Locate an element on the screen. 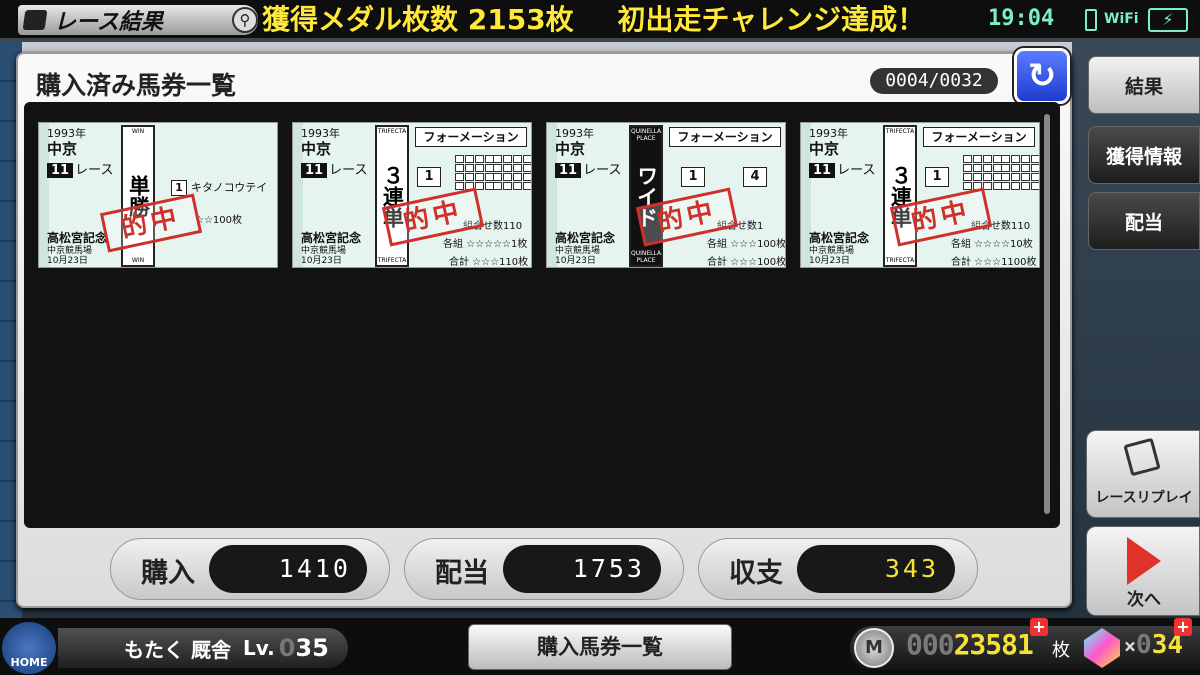 This screenshot has height=675, width=1200. payout-value: 1753 is located at coordinates (582, 569).